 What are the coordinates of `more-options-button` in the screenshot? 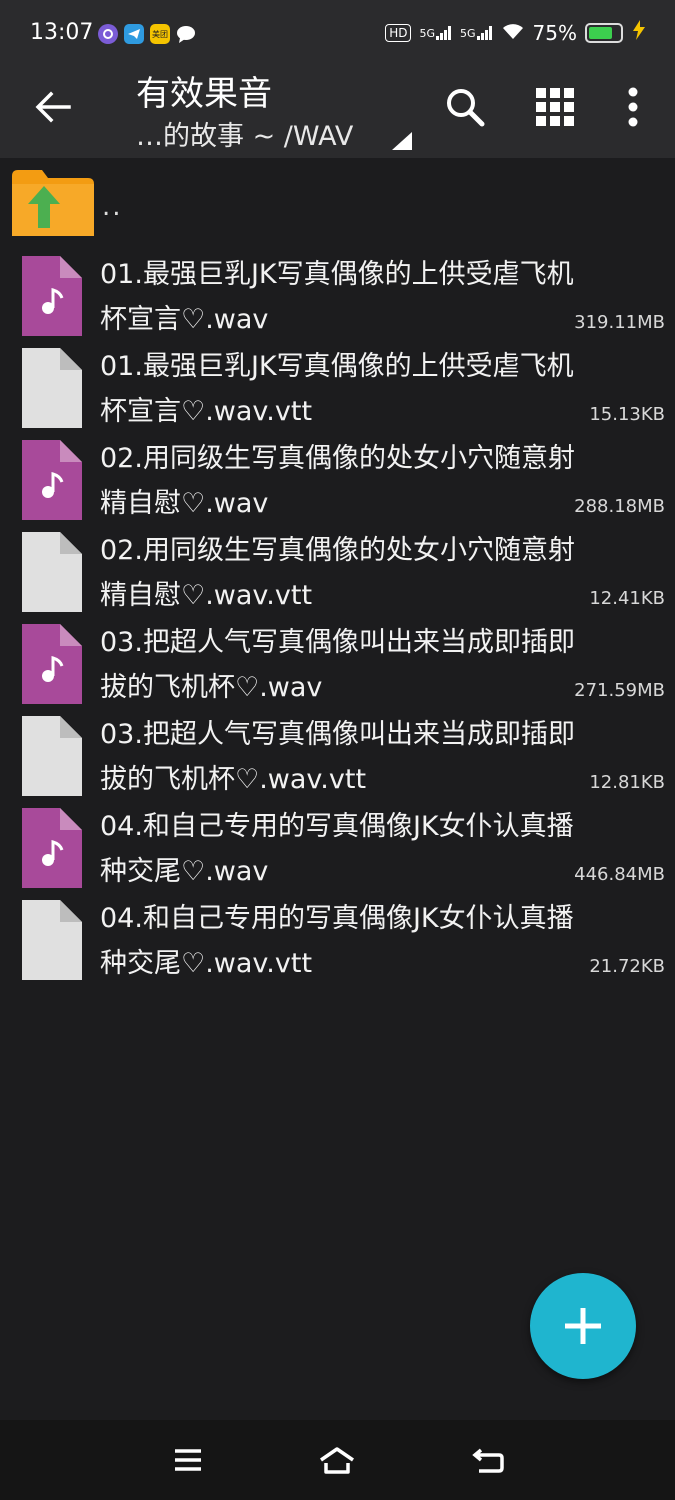 It's located at (633, 107).